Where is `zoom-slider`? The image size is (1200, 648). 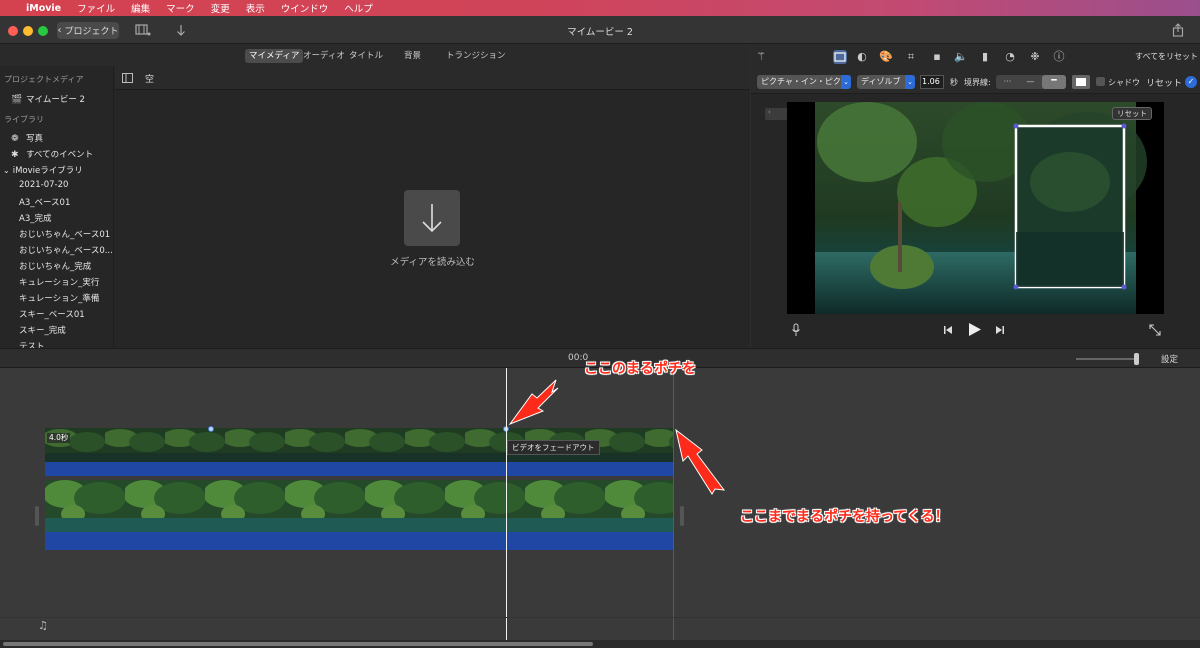
zoom-slider is located at coordinates (1107, 359).